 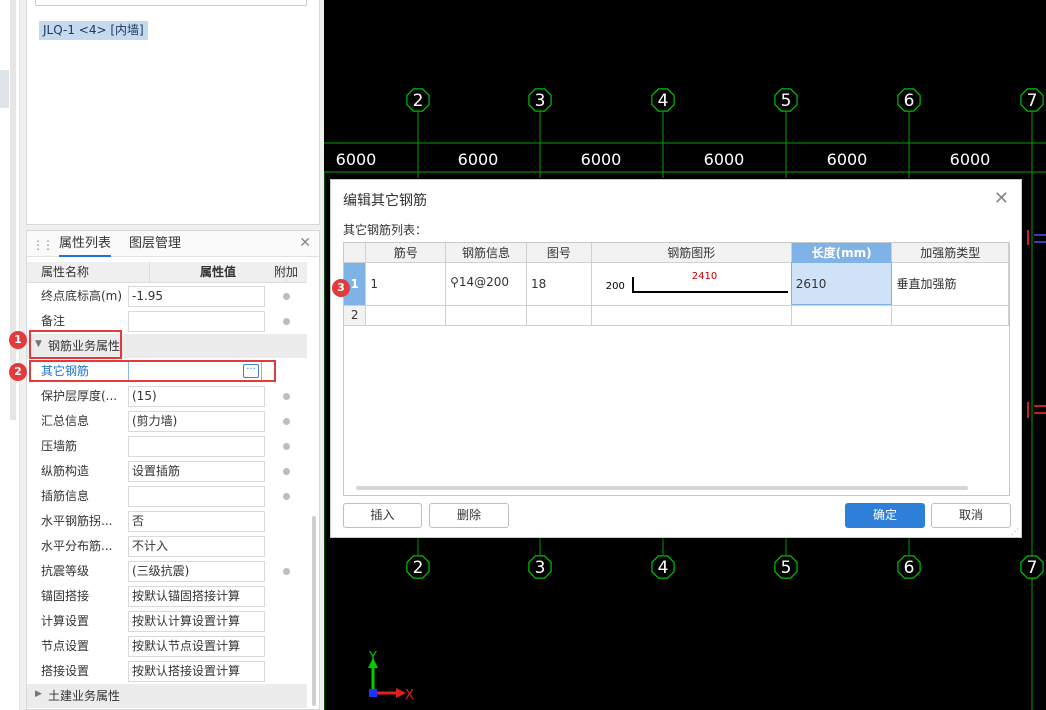 I want to click on property-row: 锚固搭接 按默认锚固搭接计算, so click(x=167, y=596).